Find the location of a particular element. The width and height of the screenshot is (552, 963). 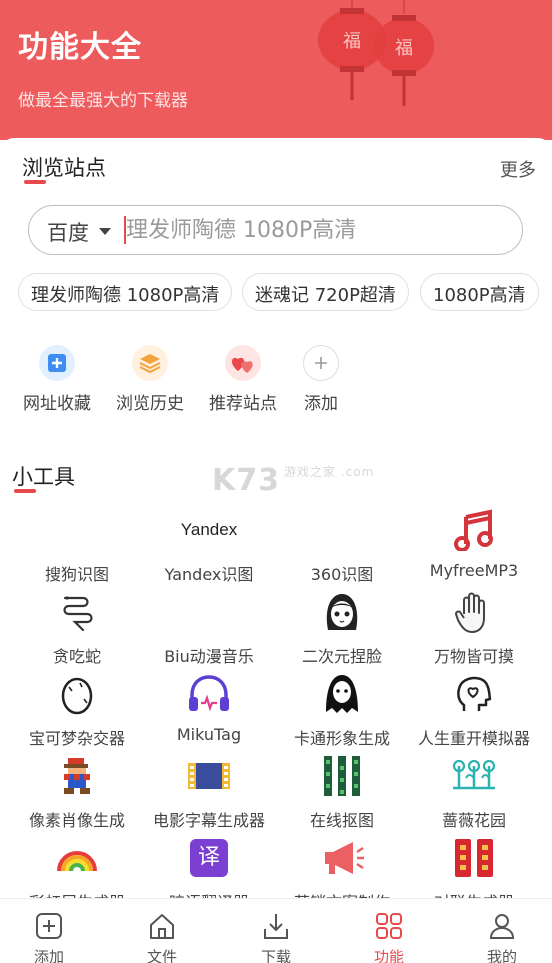

yandex-logo-text: Yandex is located at coordinates (209, 529).